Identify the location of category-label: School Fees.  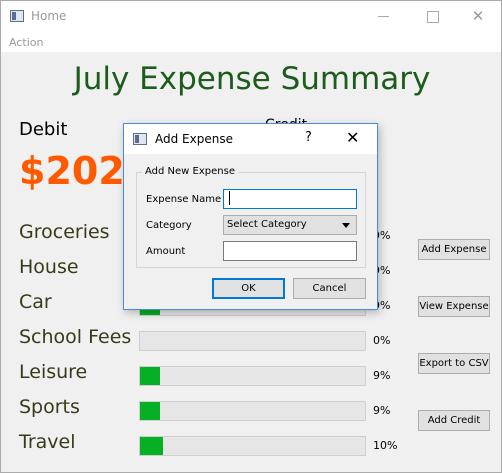
(75, 337).